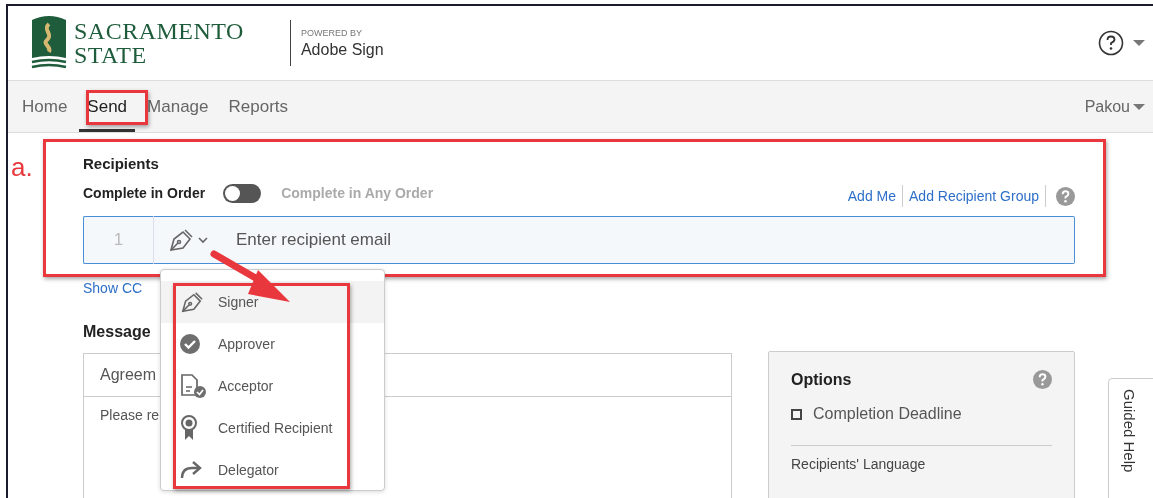 The height and width of the screenshot is (498, 1153). I want to click on annotation-label: a., so click(22, 167).